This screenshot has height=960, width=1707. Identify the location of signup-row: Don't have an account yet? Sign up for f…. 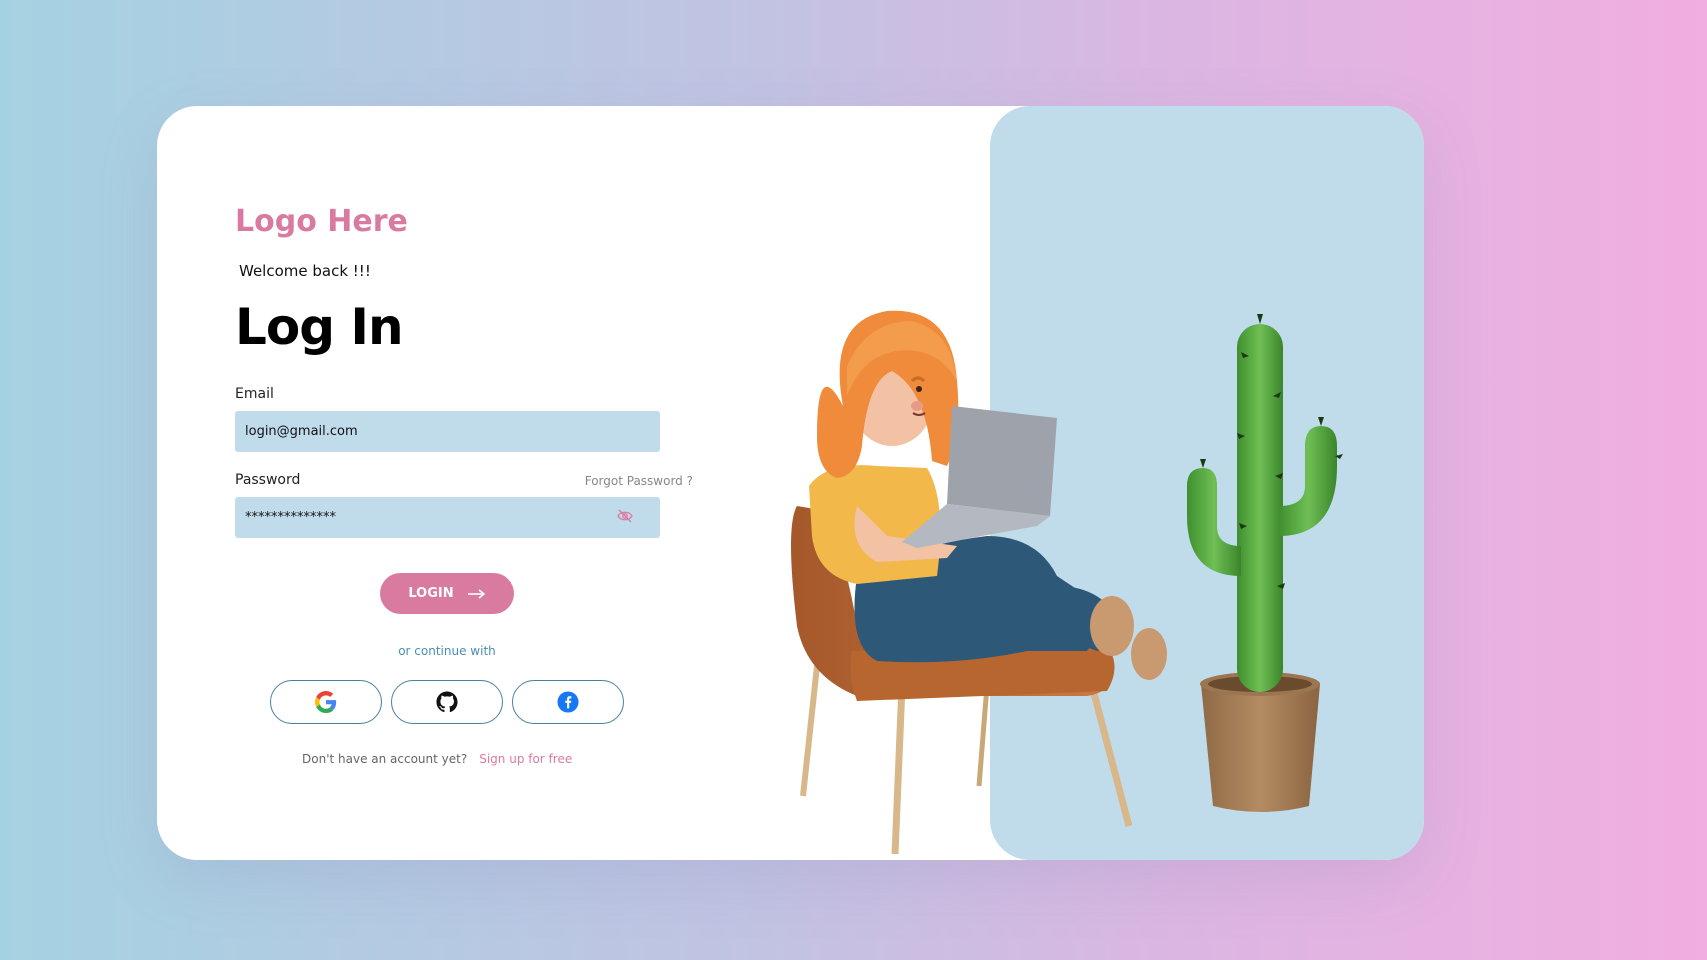
(437, 759).